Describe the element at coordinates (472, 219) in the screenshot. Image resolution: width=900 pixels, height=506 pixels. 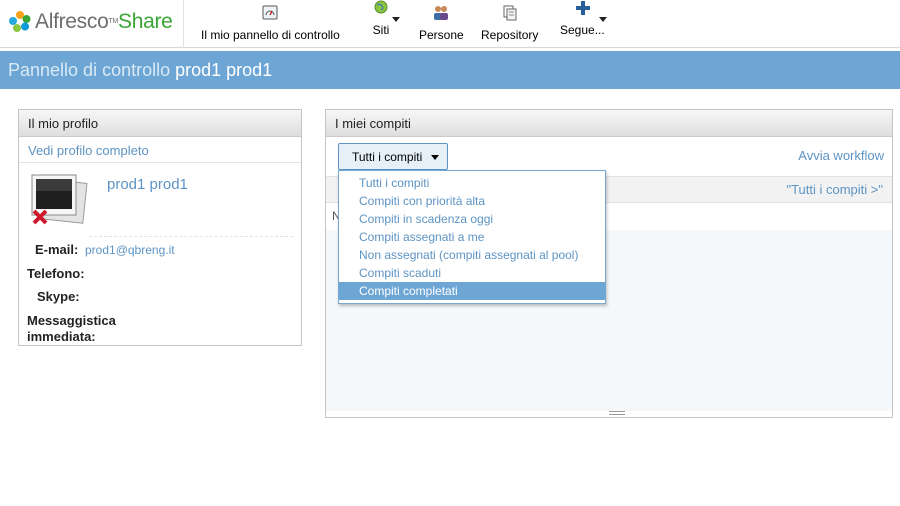
I see `menu-item-due-today: Compiti in scadenza oggi` at that location.